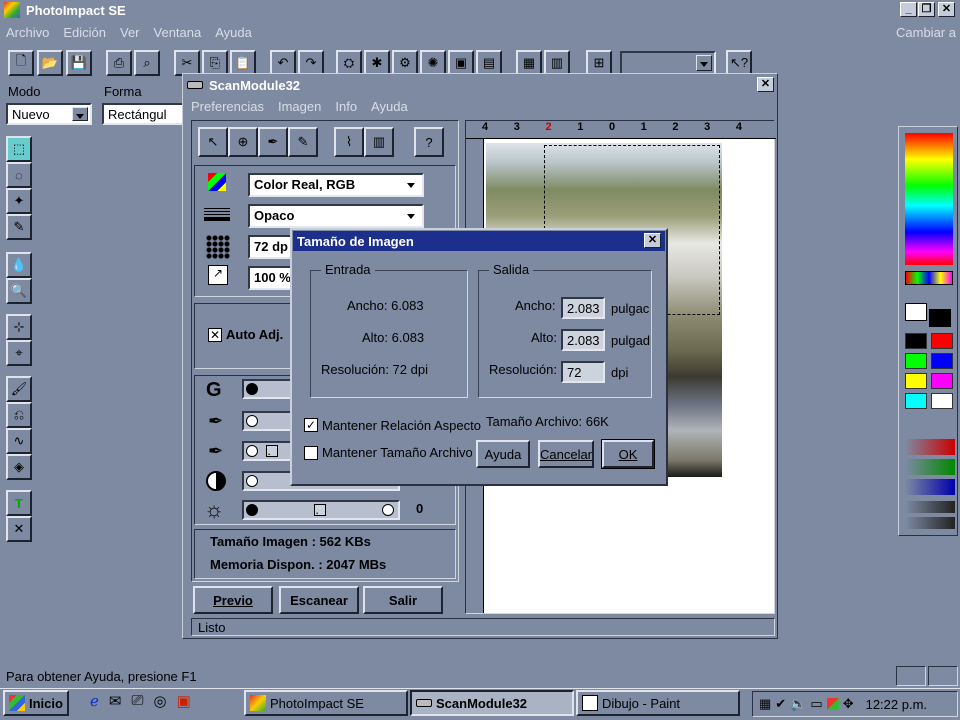 Image resolution: width=960 pixels, height=720 pixels. Describe the element at coordinates (19, 227) in the screenshot. I see `brush-select-icon: ✎` at that location.